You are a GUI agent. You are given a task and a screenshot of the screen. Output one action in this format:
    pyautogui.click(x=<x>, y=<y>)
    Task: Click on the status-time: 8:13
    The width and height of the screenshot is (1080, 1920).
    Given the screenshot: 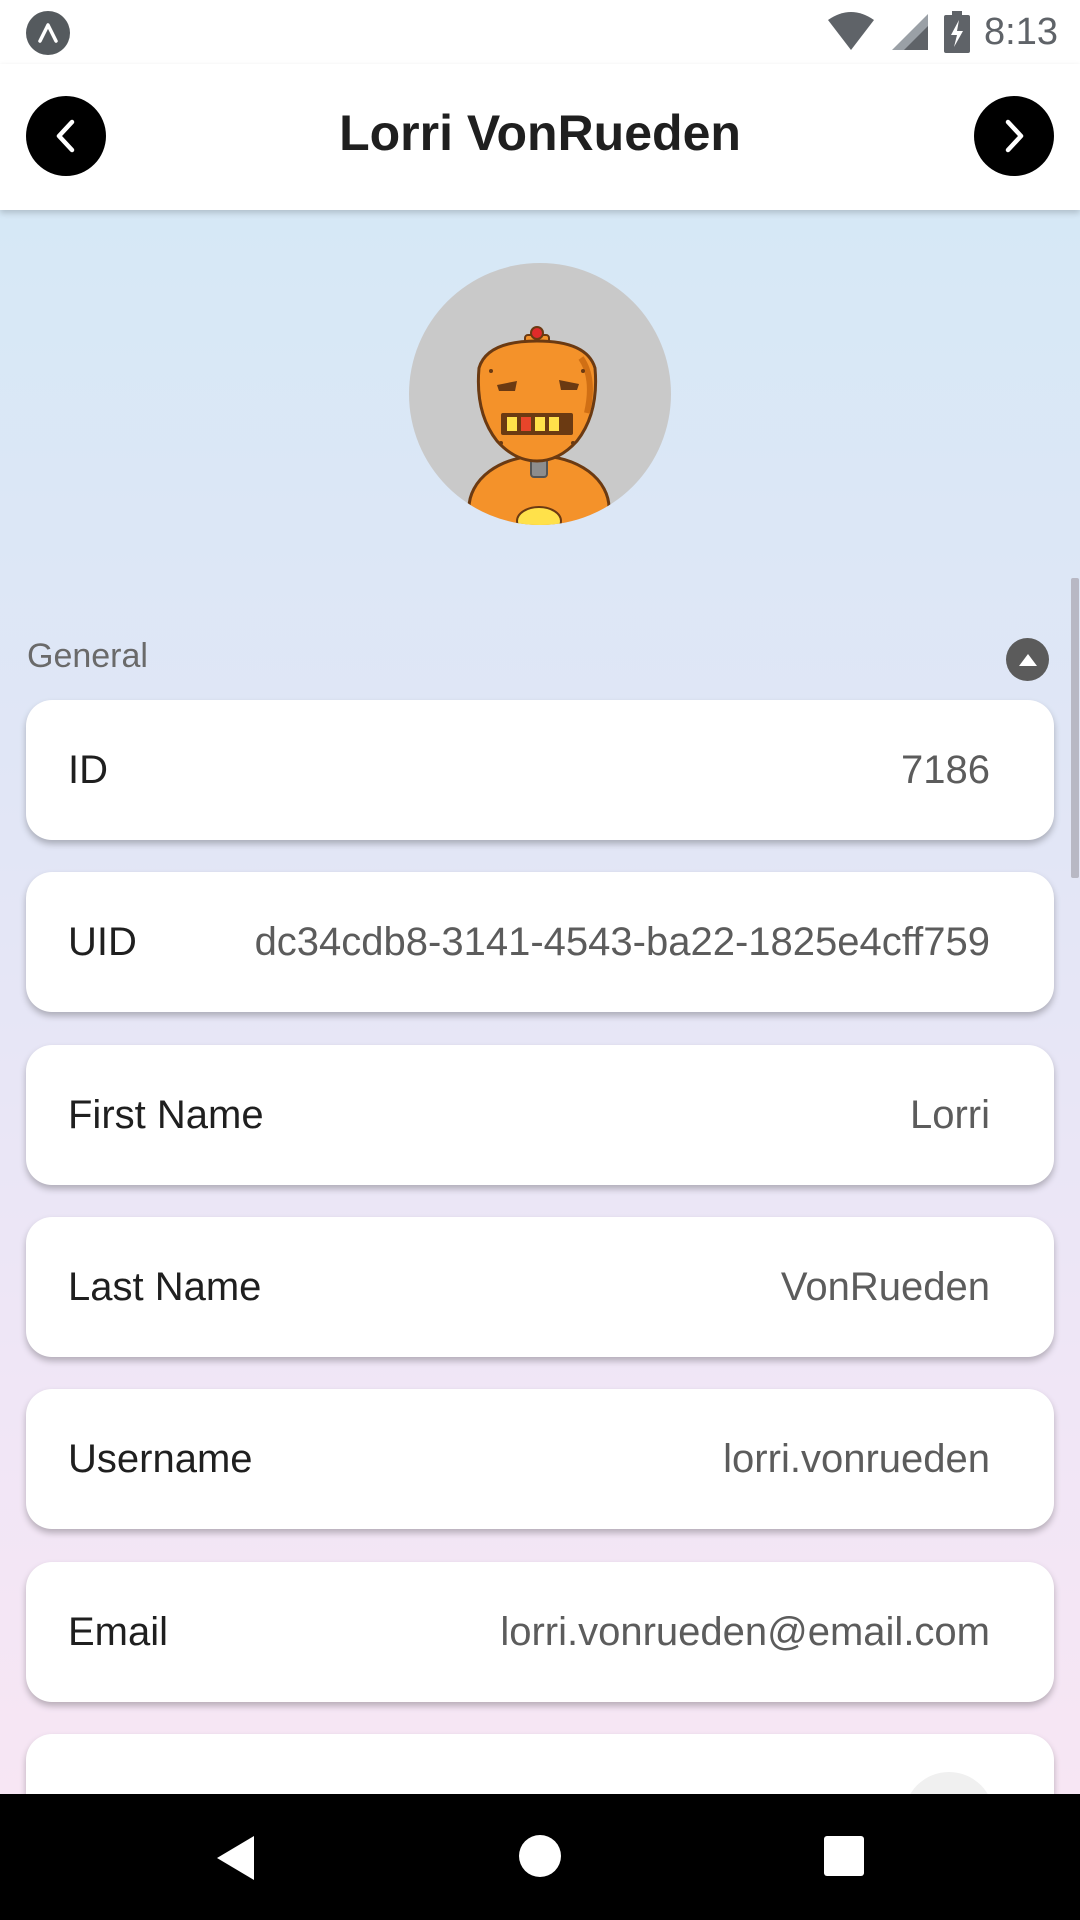 What is the action you would take?
    pyautogui.click(x=1021, y=31)
    